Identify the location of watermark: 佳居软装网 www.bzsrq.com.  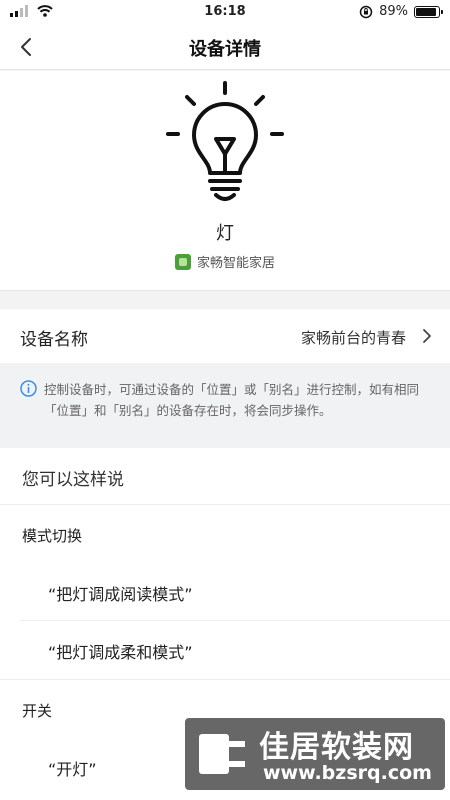
(315, 754).